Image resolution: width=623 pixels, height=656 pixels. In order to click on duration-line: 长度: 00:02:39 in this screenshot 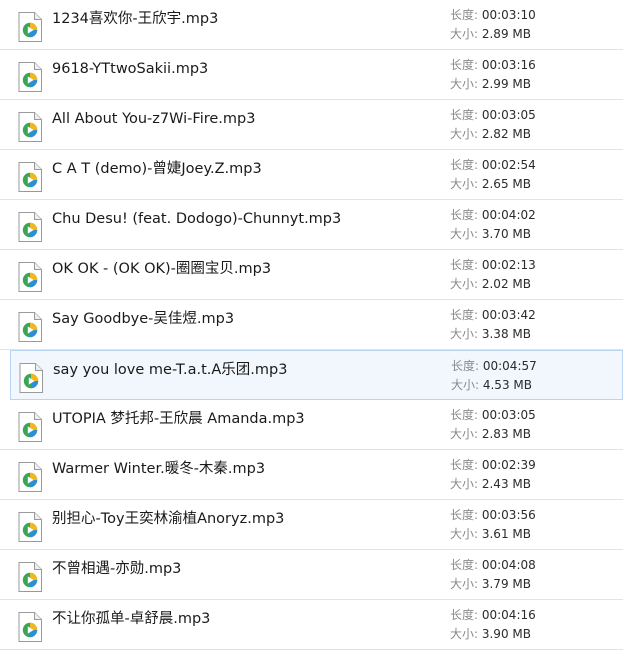, I will do `click(535, 465)`.